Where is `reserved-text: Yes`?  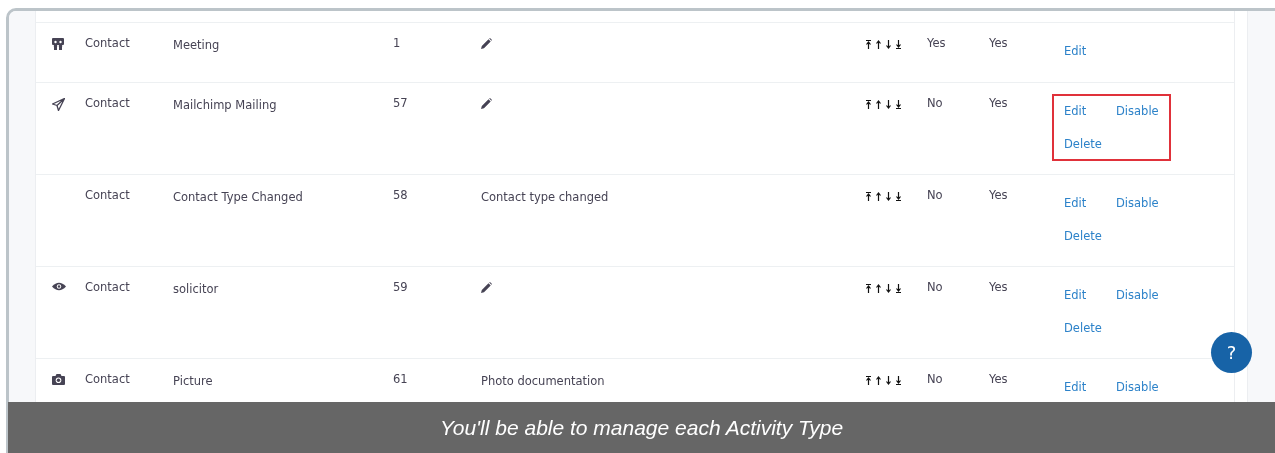
reserved-text: Yes is located at coordinates (936, 43).